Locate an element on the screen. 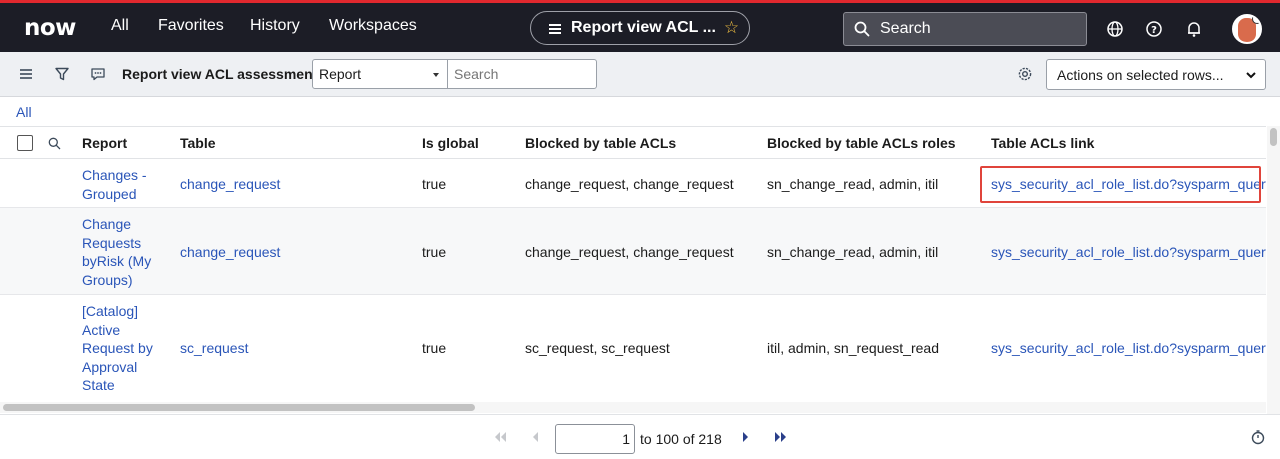  roles-value: itil, admin, sn_request_read is located at coordinates (853, 348).